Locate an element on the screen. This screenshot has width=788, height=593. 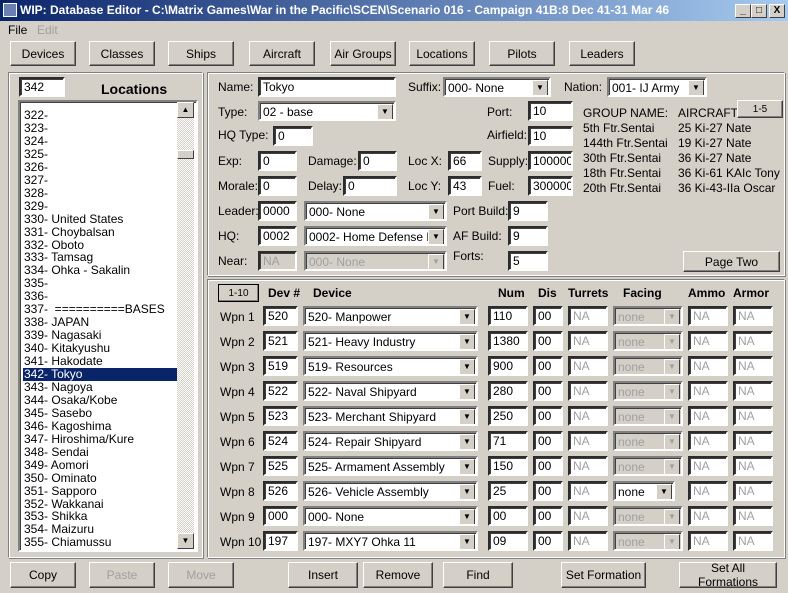
num-input: 00 is located at coordinates (508, 516).